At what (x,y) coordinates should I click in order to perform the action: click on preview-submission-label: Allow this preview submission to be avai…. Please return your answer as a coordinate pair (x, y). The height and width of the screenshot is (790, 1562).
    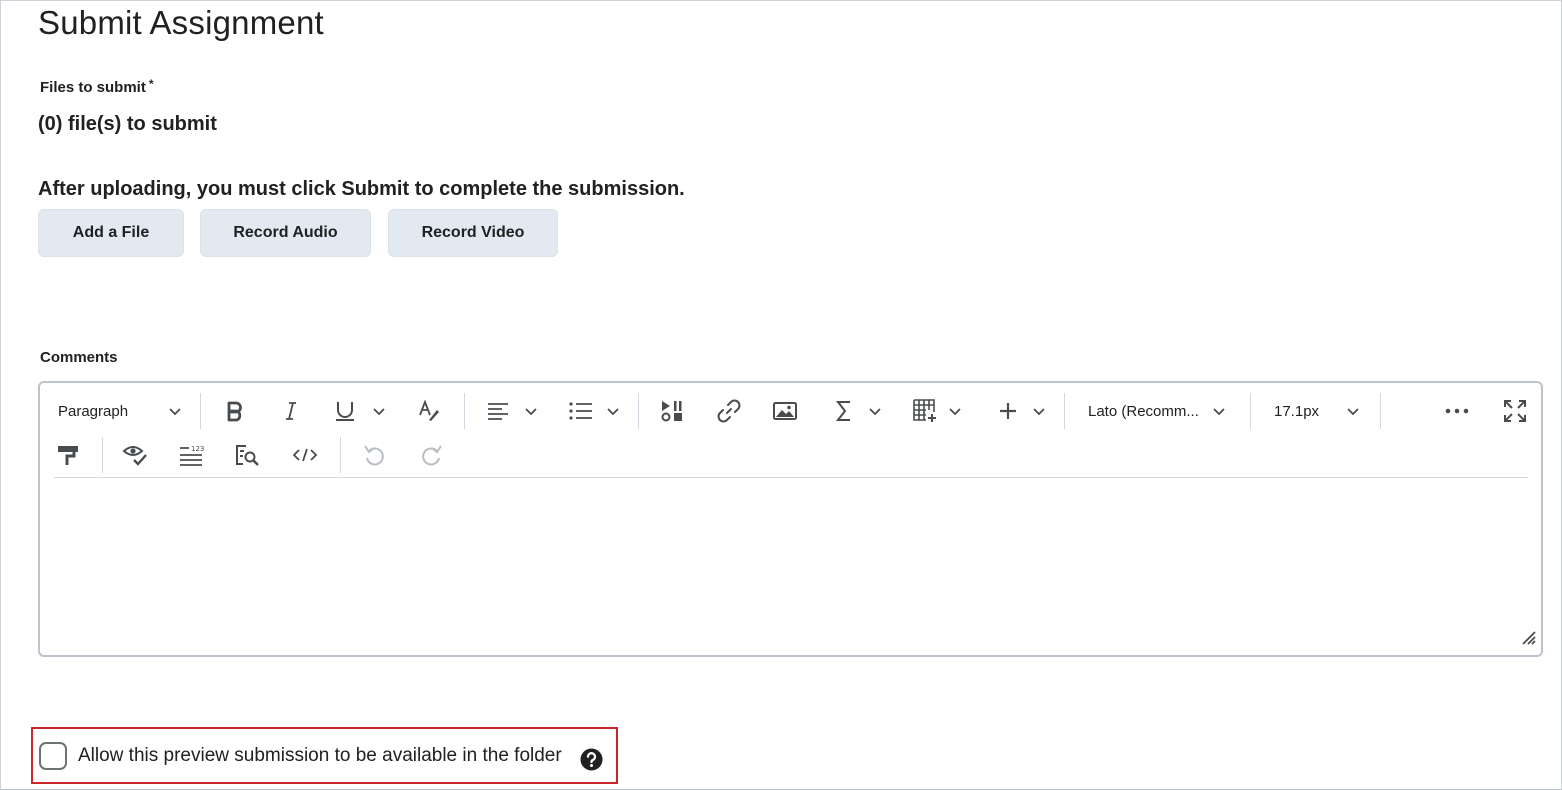
    Looking at the image, I should click on (320, 756).